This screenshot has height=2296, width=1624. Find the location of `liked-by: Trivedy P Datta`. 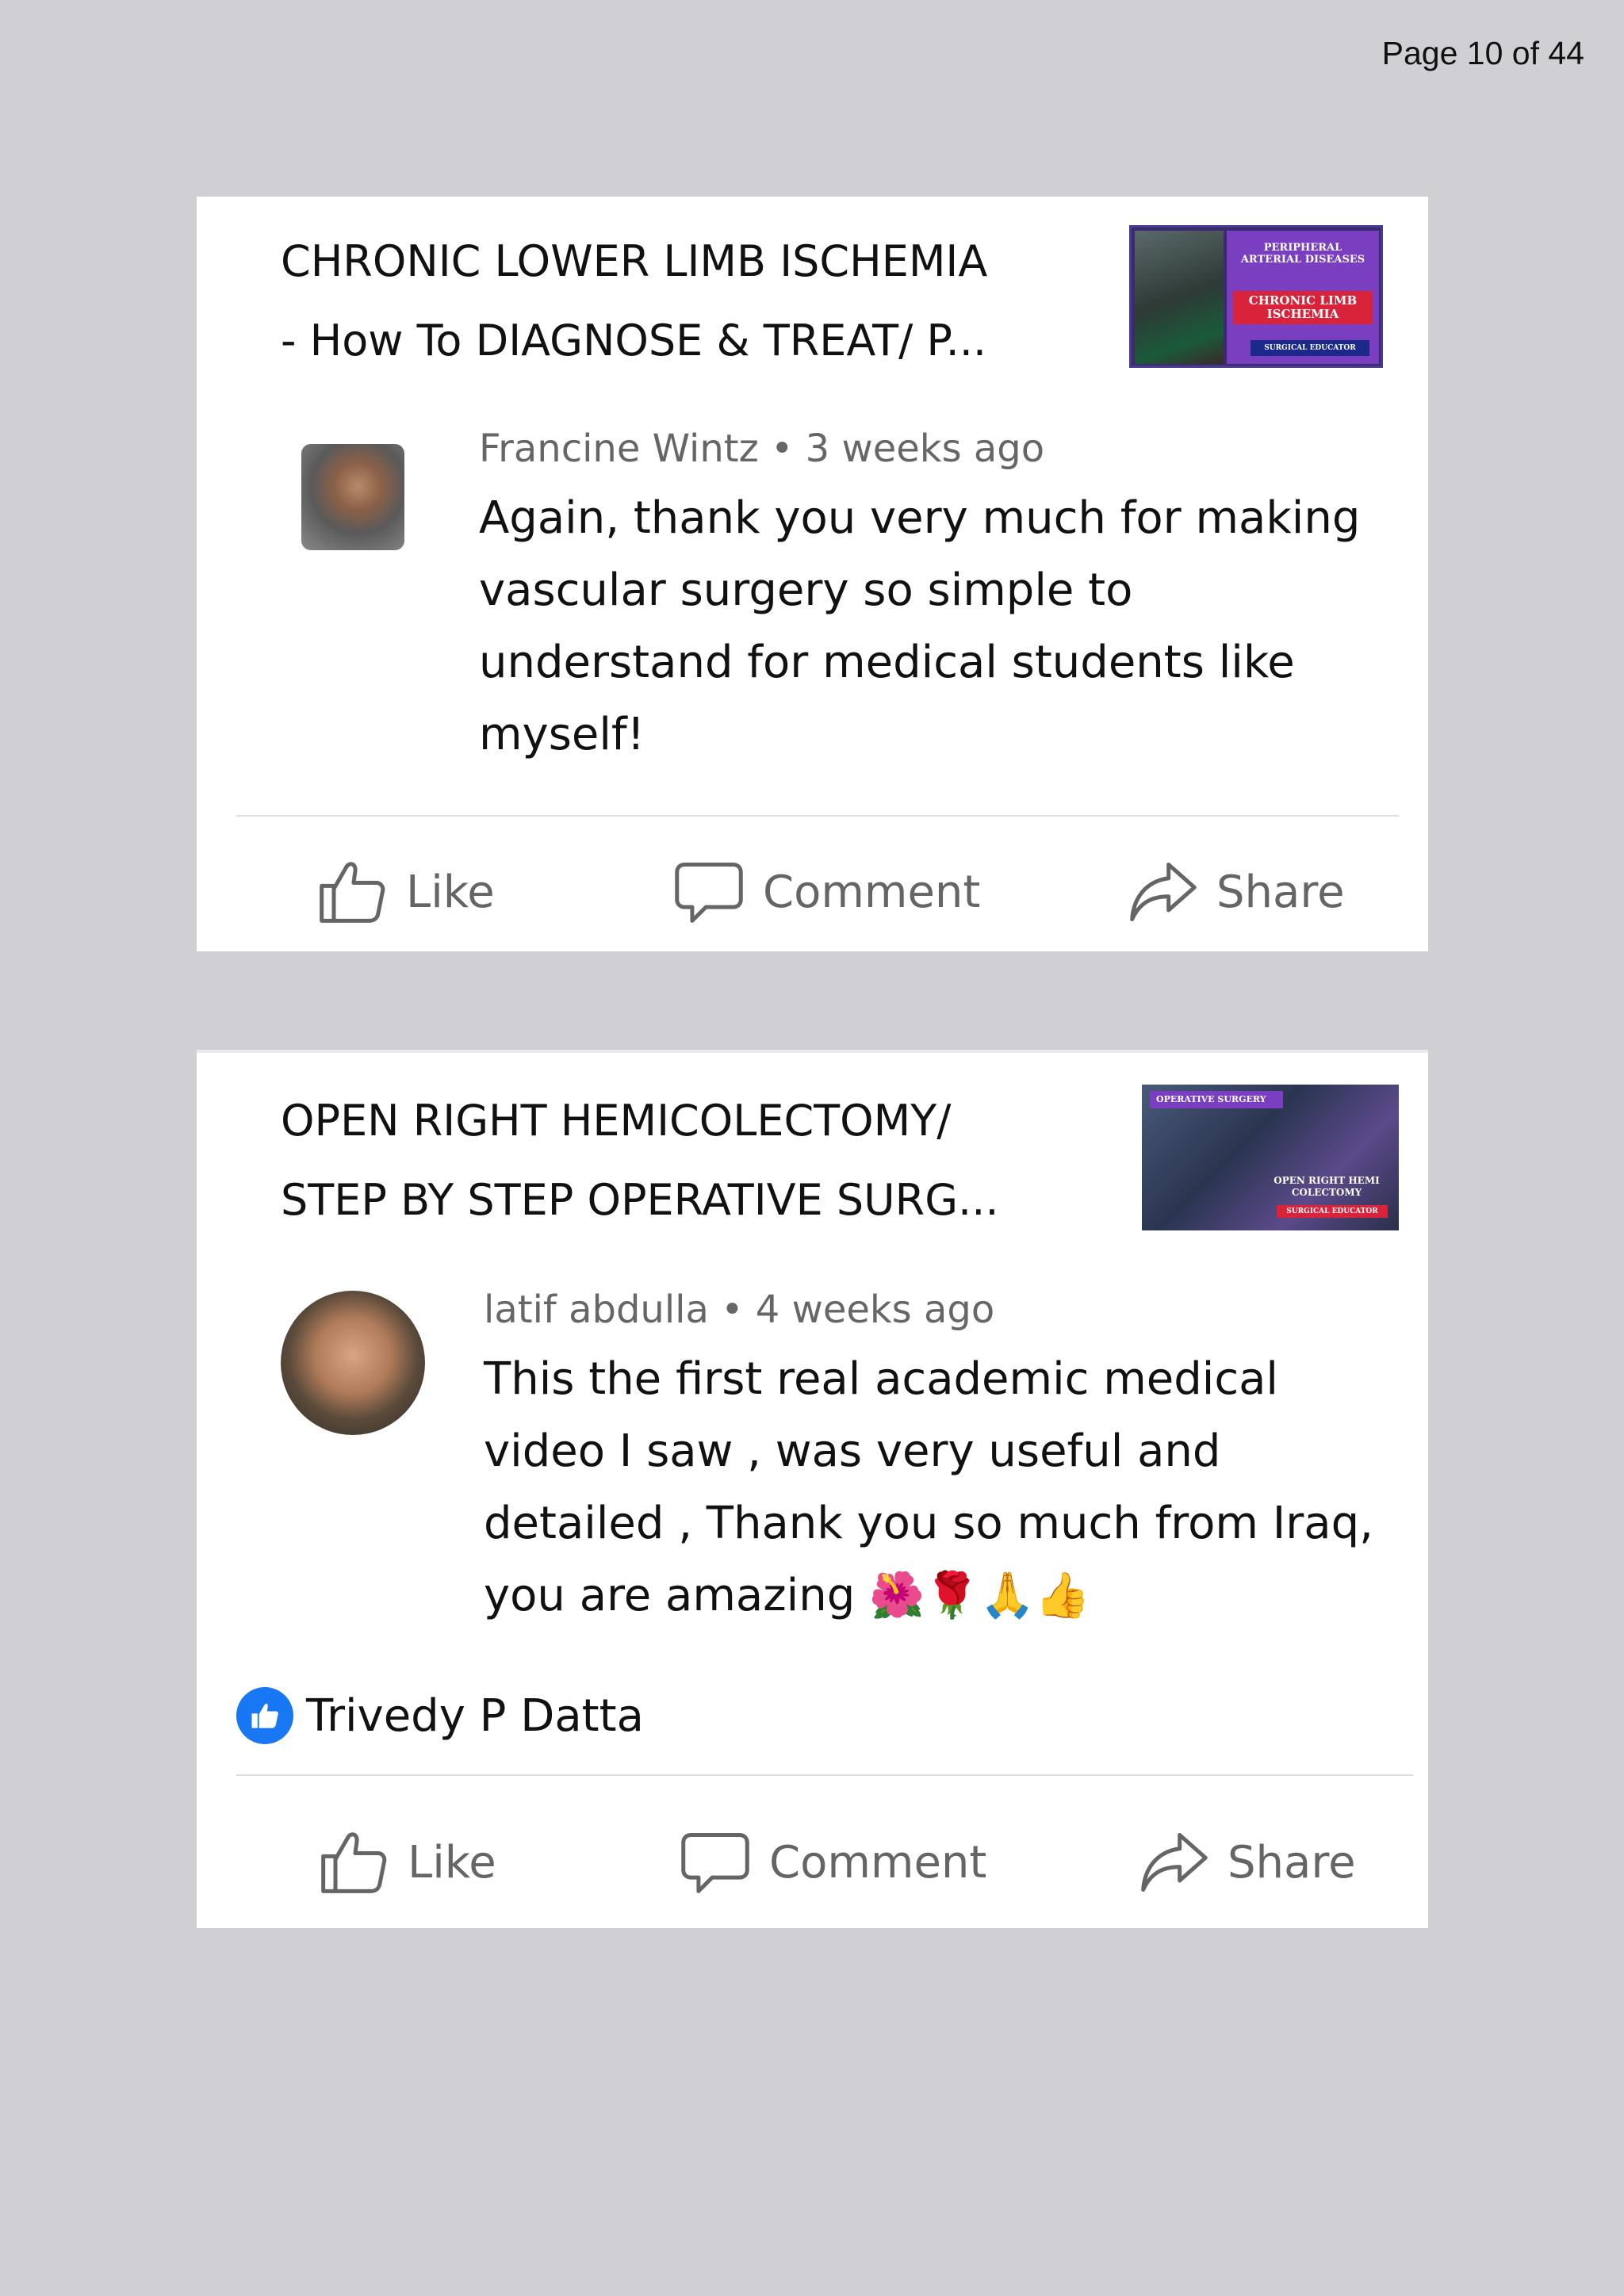

liked-by: Trivedy P Datta is located at coordinates (440, 1715).